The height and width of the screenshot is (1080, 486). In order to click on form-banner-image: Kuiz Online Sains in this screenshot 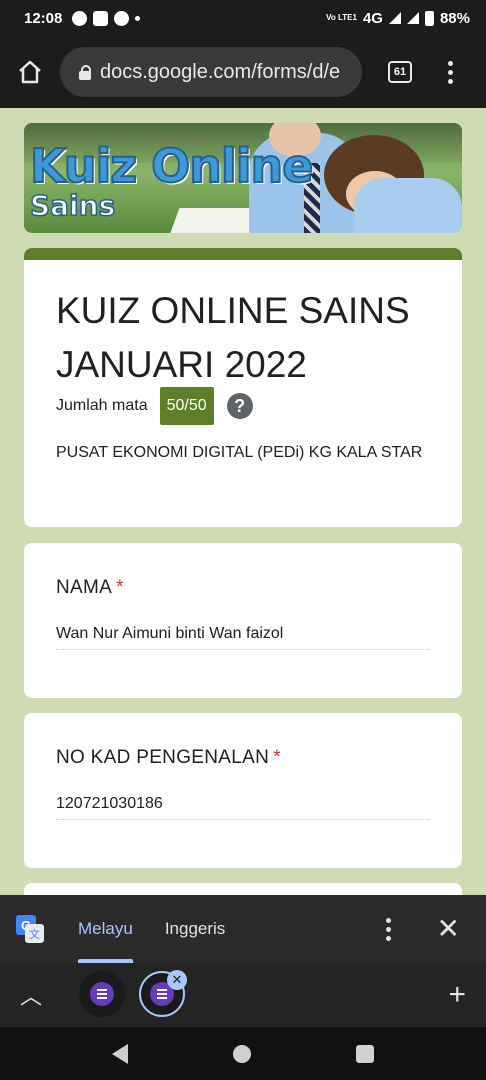, I will do `click(243, 178)`.